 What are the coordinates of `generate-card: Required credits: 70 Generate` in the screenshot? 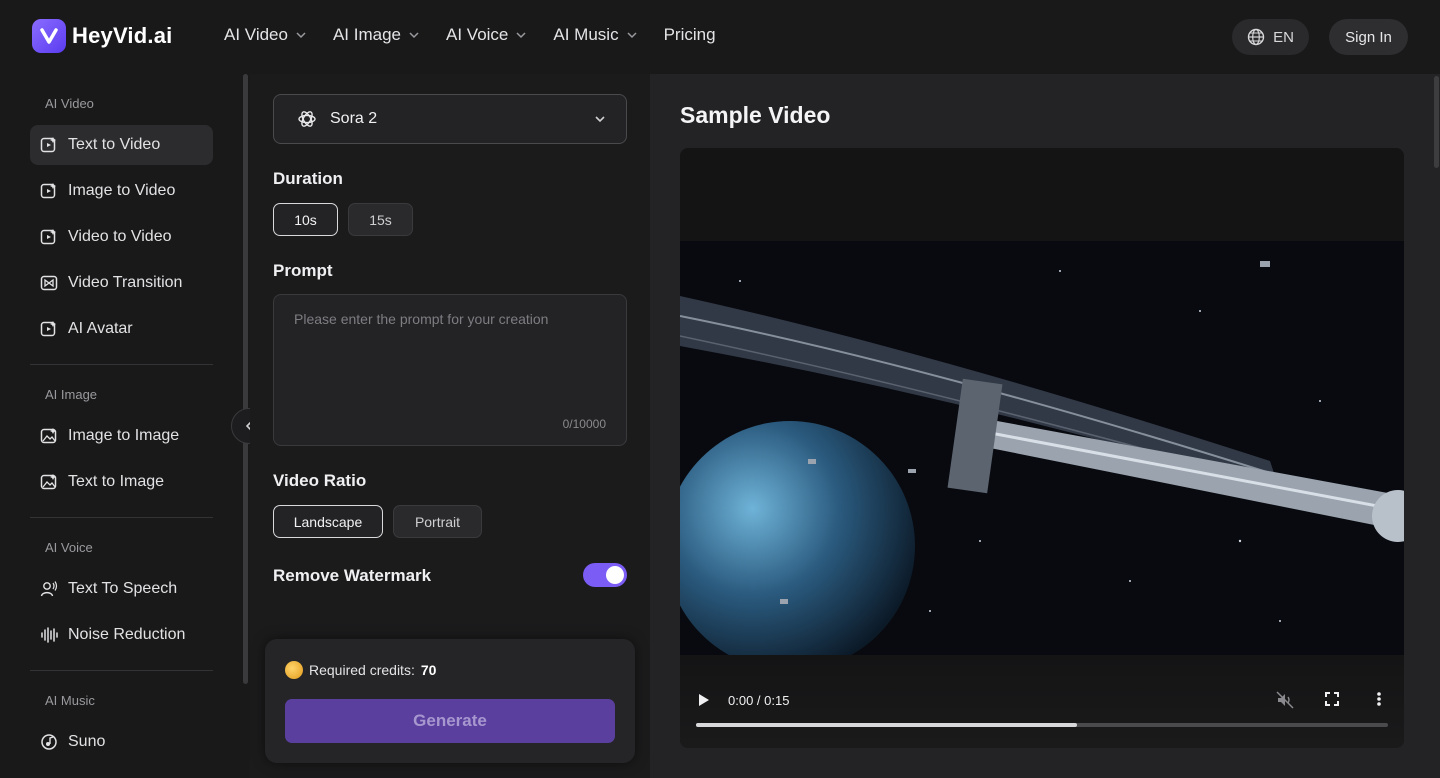 It's located at (450, 701).